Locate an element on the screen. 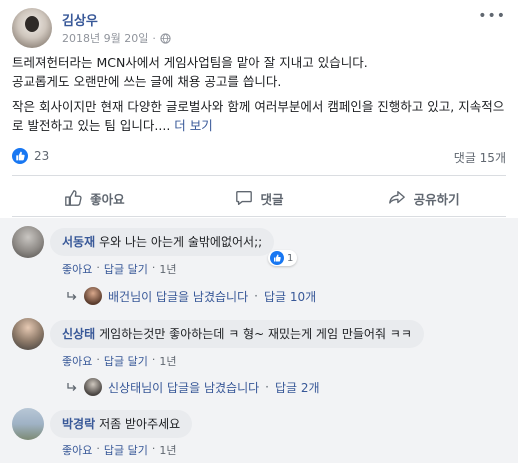  comment-bubble: 박경락 저좀 받아주세요 is located at coordinates (121, 424).